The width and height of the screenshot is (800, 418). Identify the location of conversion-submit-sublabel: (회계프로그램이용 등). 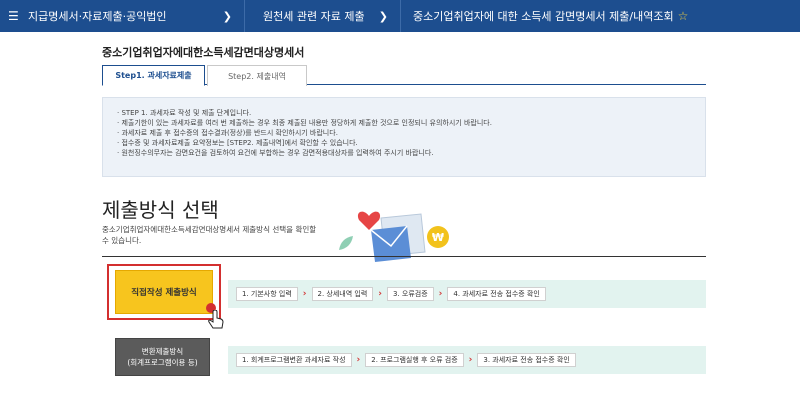
(162, 362).